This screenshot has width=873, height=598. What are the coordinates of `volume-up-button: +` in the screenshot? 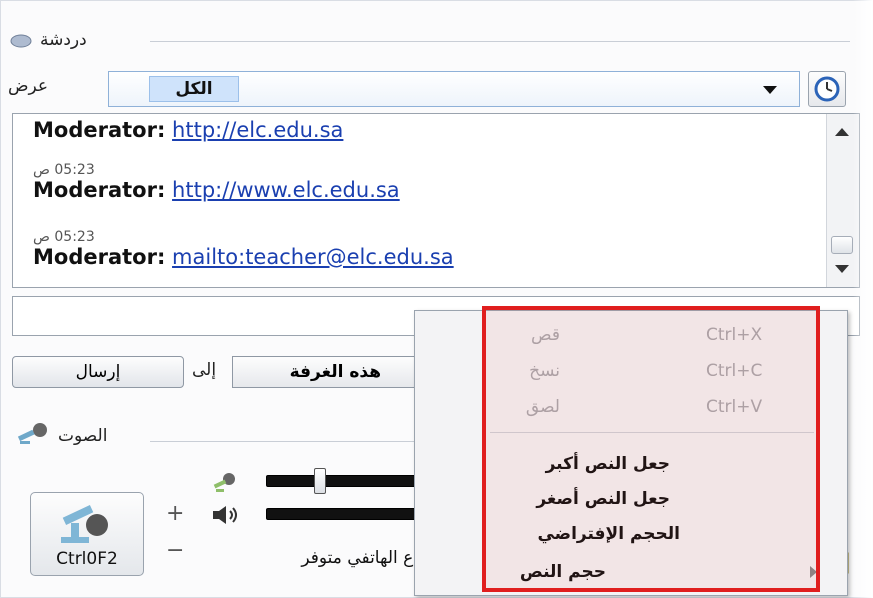 It's located at (175, 513).